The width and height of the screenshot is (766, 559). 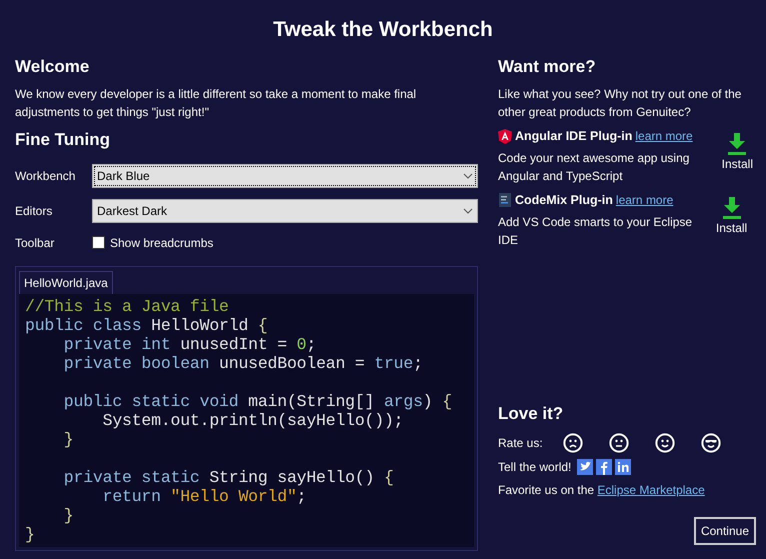 What do you see at coordinates (285, 176) in the screenshot?
I see `dropdown: Dark Blue` at bounding box center [285, 176].